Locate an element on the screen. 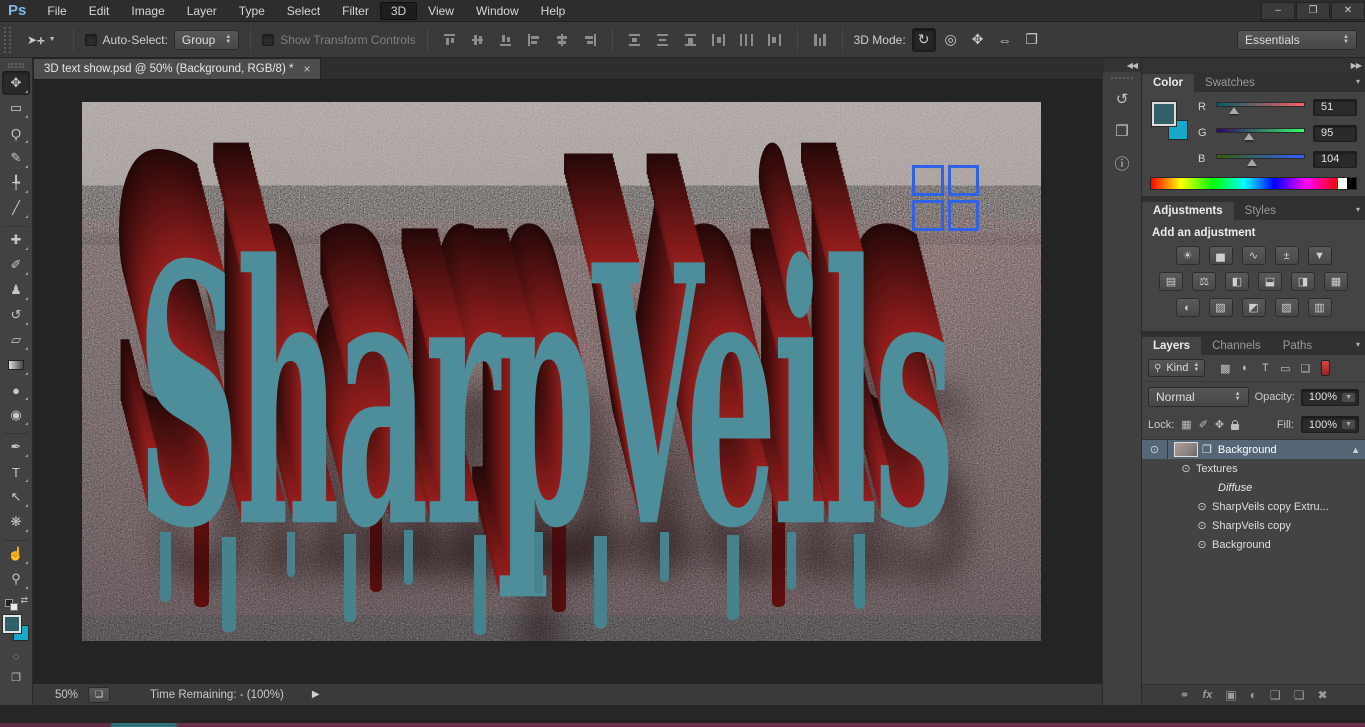 This screenshot has width=1365, height=727. hue-saturation-adjustment: ▤ is located at coordinates (1171, 281).